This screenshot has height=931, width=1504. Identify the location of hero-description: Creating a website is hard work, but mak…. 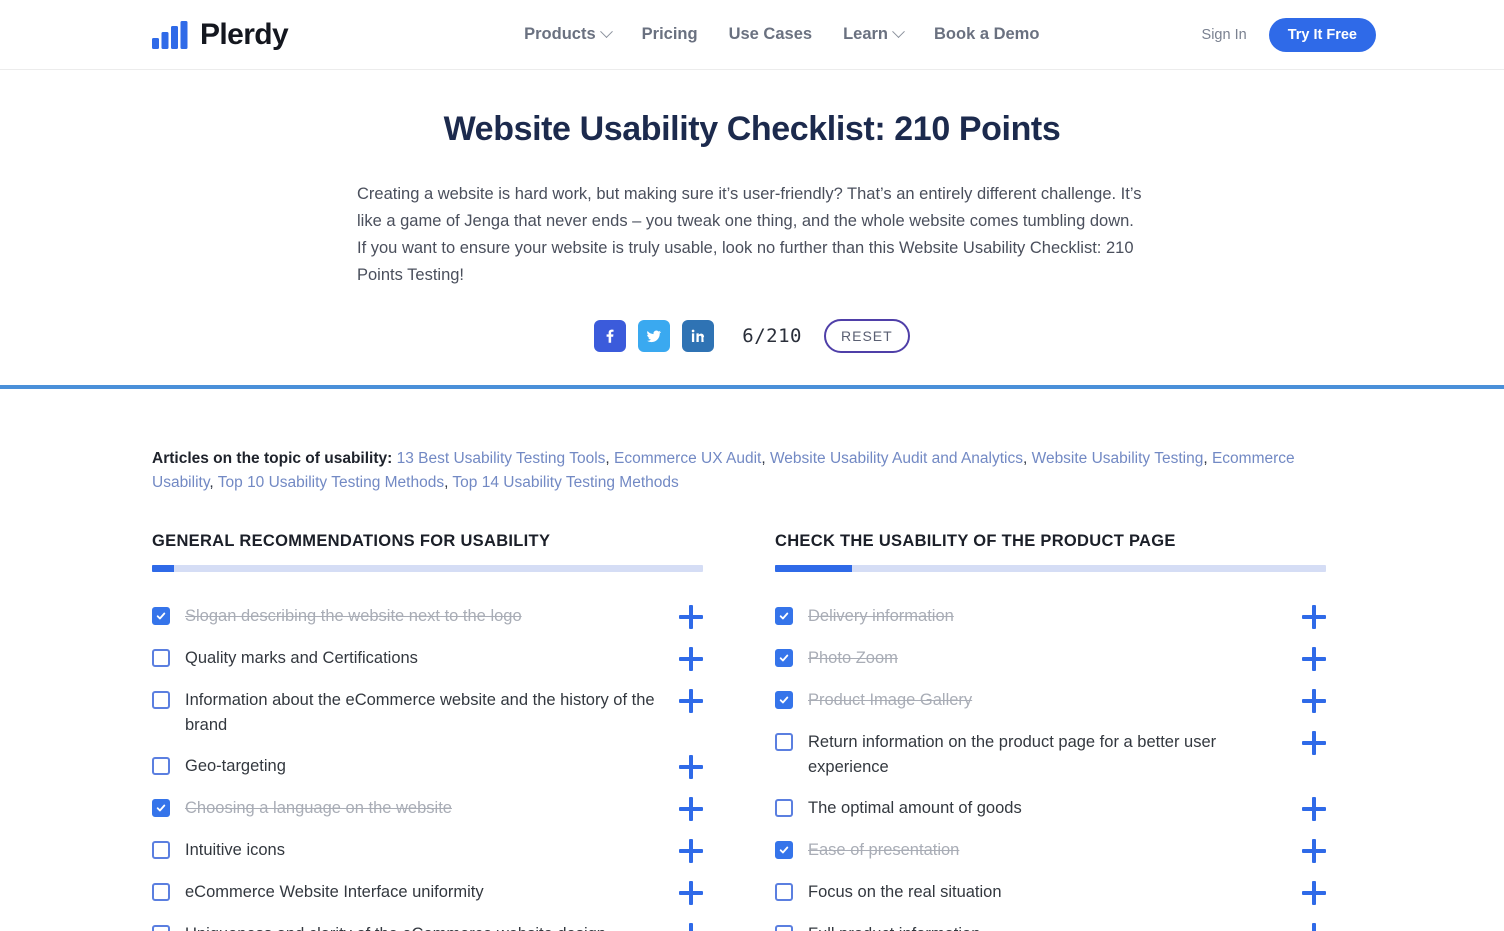
(749, 234).